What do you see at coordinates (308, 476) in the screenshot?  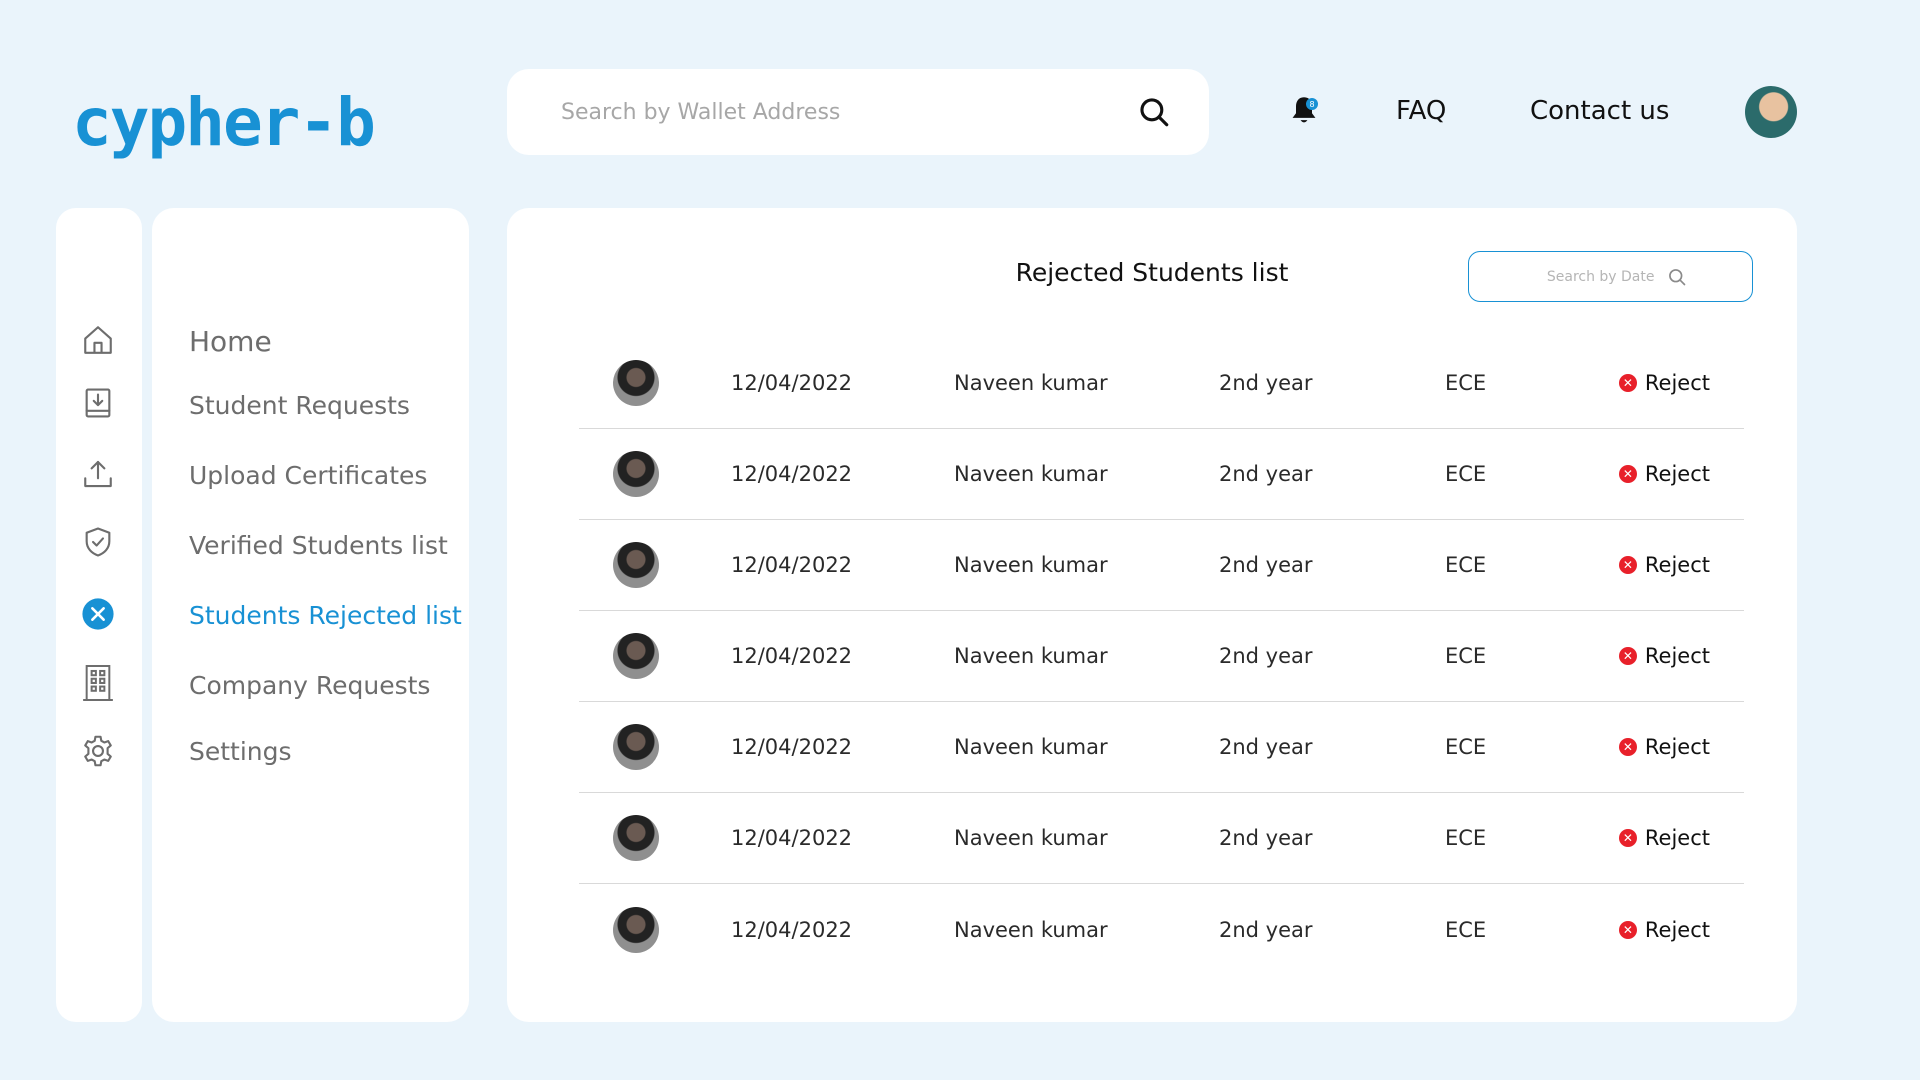 I see `sidebar-item-upload-certificates: Upload Certificates` at bounding box center [308, 476].